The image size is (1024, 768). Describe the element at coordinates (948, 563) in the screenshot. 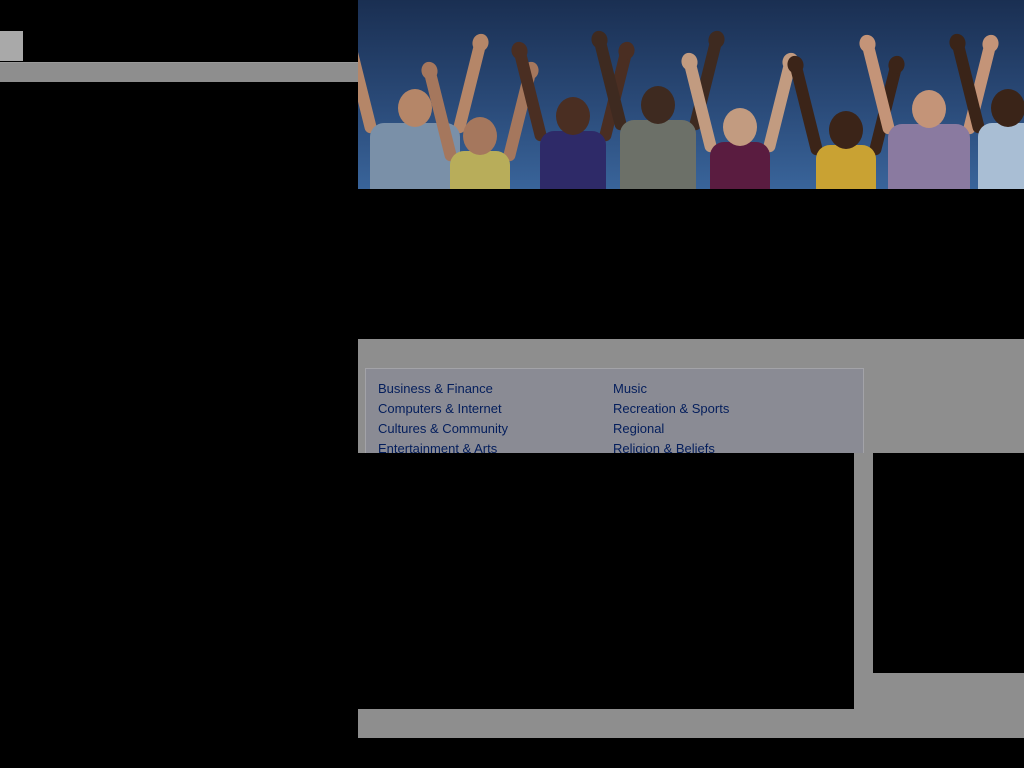

I see `black-overlay-side` at that location.